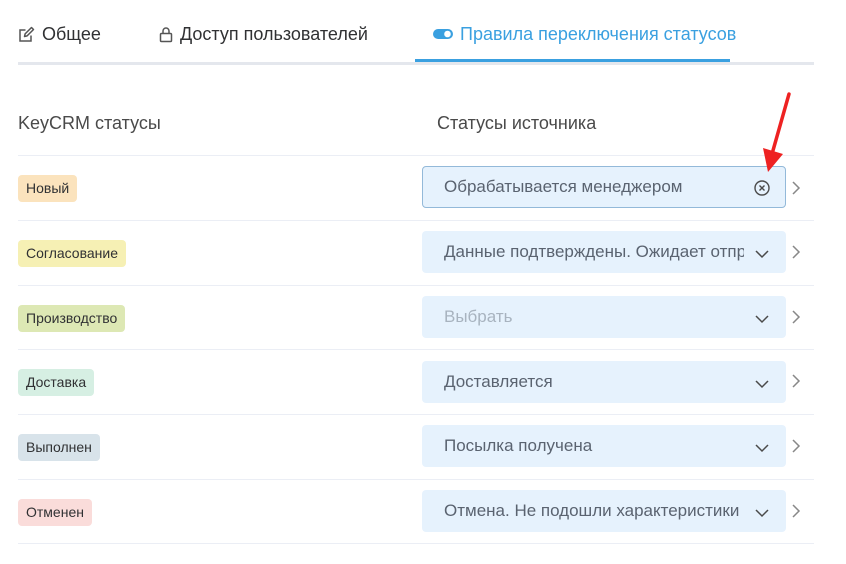 The height and width of the screenshot is (564, 846). Describe the element at coordinates (71, 34) in the screenshot. I see `tab-general-label: Общее` at that location.